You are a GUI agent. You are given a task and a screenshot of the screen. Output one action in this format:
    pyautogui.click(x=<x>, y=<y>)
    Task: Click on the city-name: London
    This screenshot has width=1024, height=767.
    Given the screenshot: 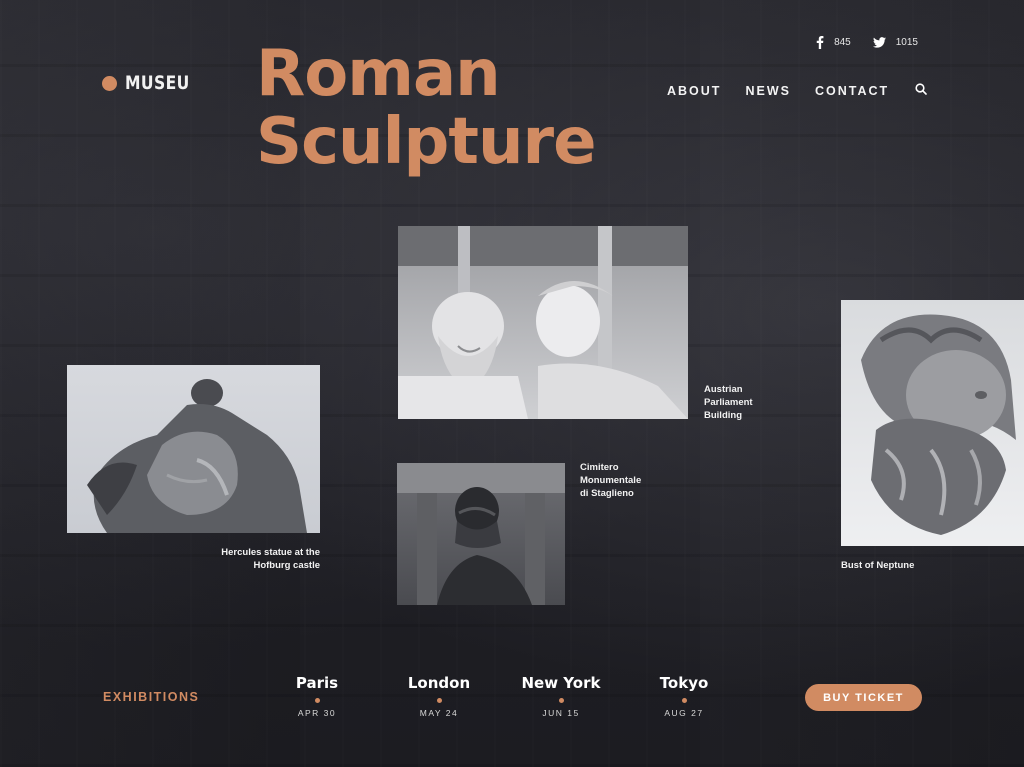 What is the action you would take?
    pyautogui.click(x=439, y=683)
    